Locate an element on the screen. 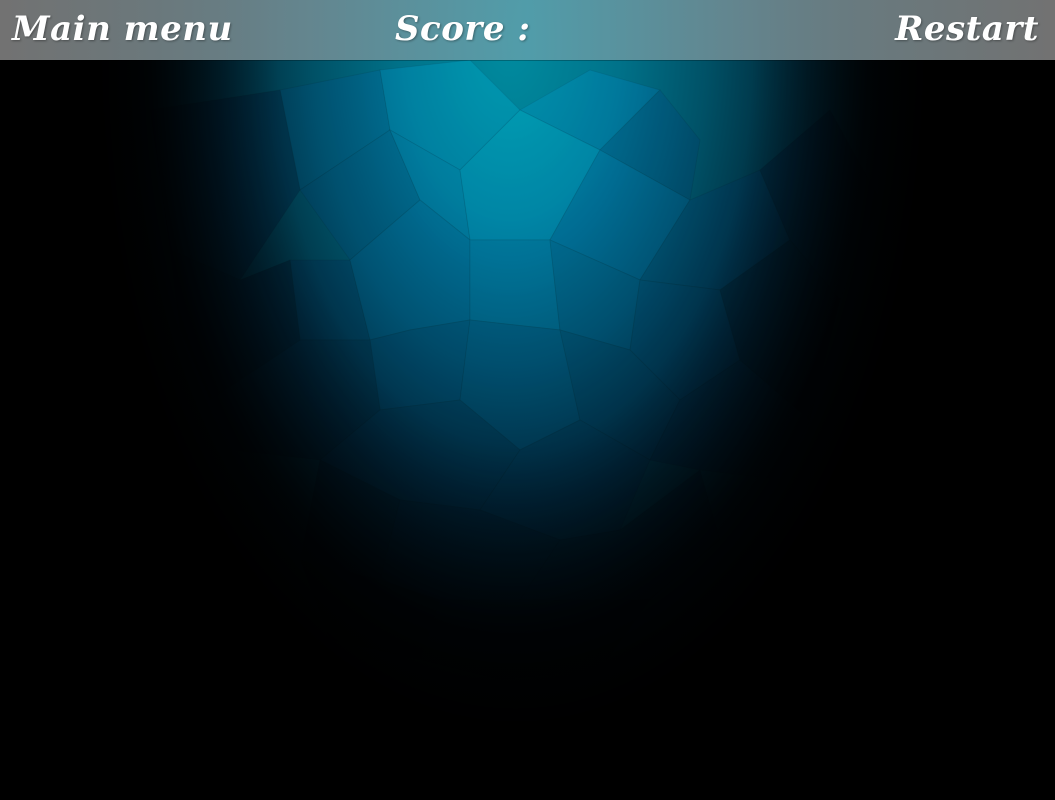 The height and width of the screenshot is (800, 1055). score-label: Score : is located at coordinates (463, 29).